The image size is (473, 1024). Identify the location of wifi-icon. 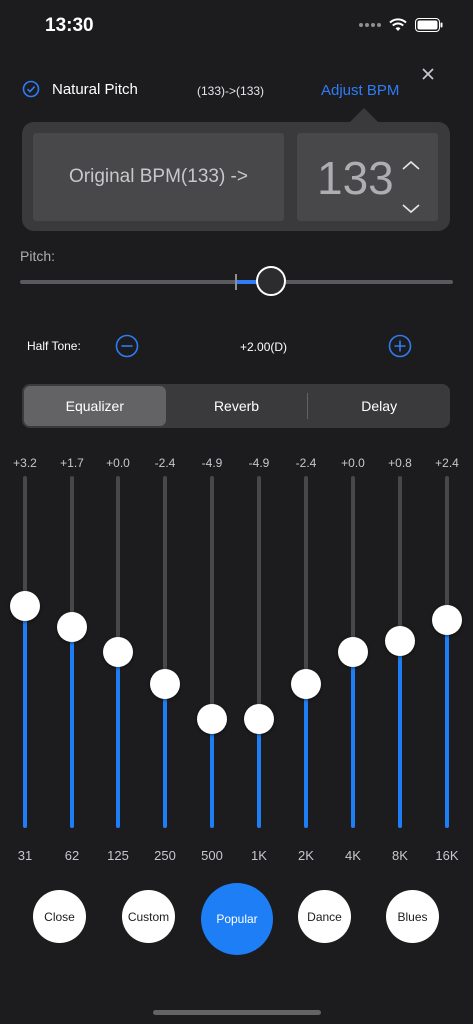
(398, 24).